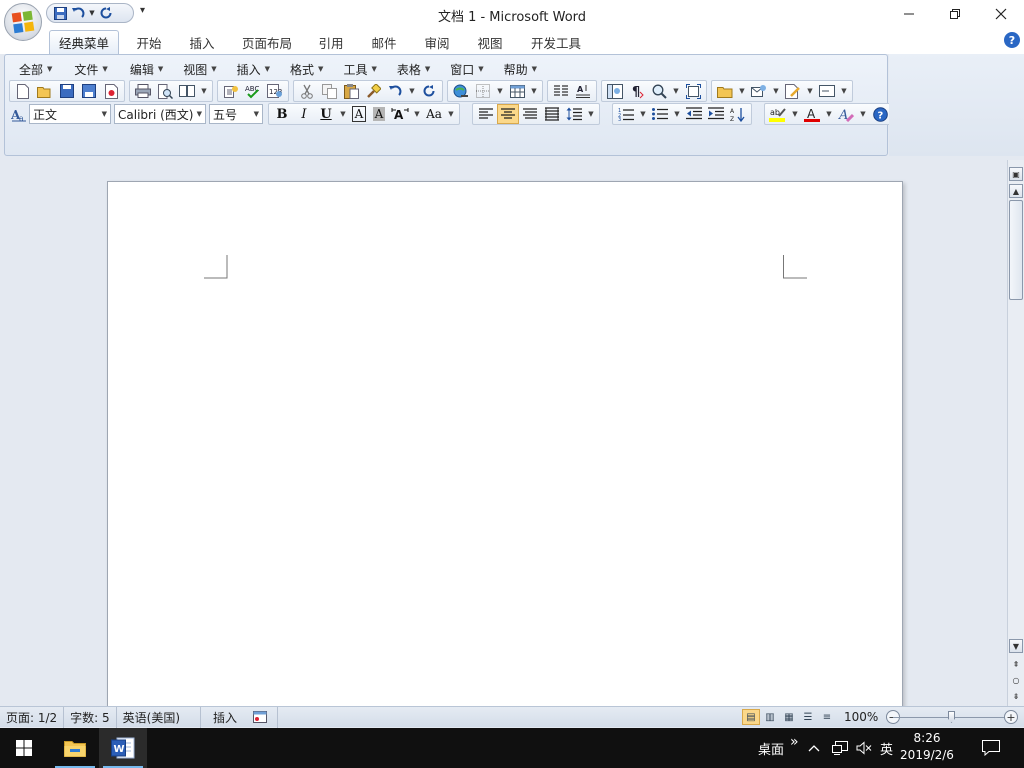  What do you see at coordinates (165, 91) in the screenshot?
I see `print-preview-icon` at bounding box center [165, 91].